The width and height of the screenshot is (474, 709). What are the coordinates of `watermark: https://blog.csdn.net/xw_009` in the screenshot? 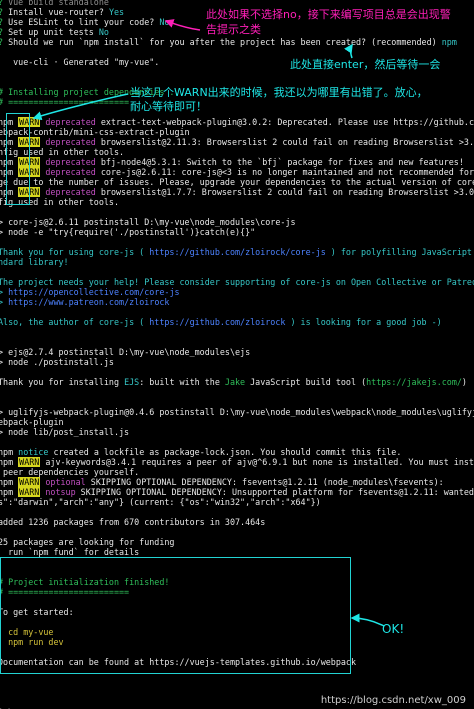 It's located at (393, 700).